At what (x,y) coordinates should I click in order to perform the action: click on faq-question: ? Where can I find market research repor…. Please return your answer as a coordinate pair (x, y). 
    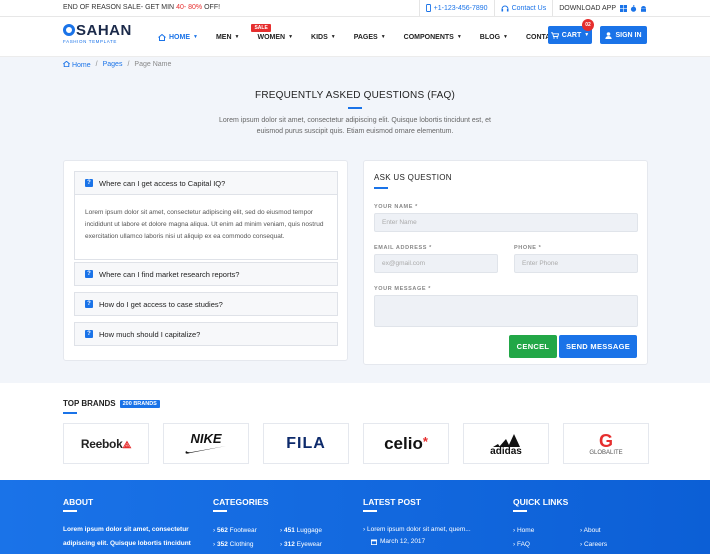
    Looking at the image, I should click on (206, 274).